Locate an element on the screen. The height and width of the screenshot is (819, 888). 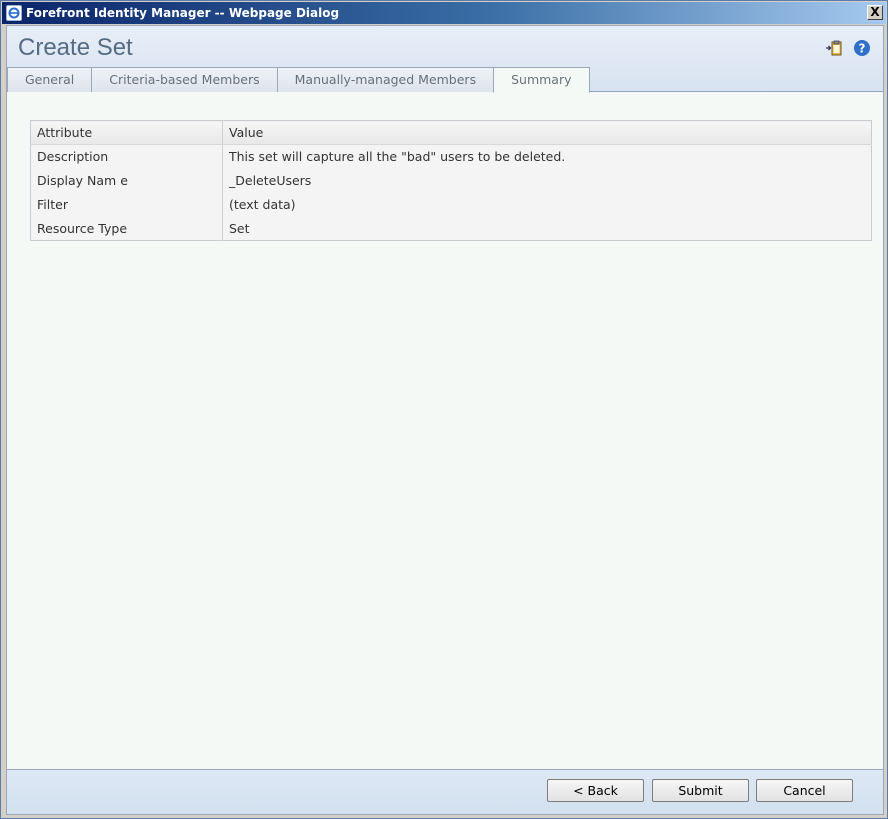
attribute-cell: Resource Type is located at coordinates (126, 228).